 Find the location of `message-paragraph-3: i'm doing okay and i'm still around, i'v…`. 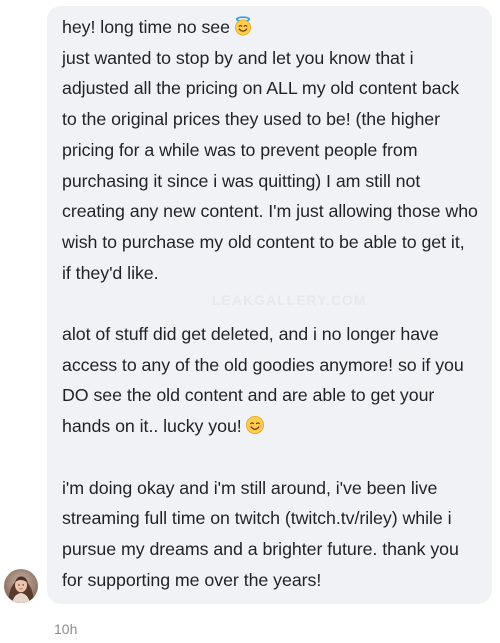

message-paragraph-3: i'm doing okay and i'm still around, i'v… is located at coordinates (260, 533).